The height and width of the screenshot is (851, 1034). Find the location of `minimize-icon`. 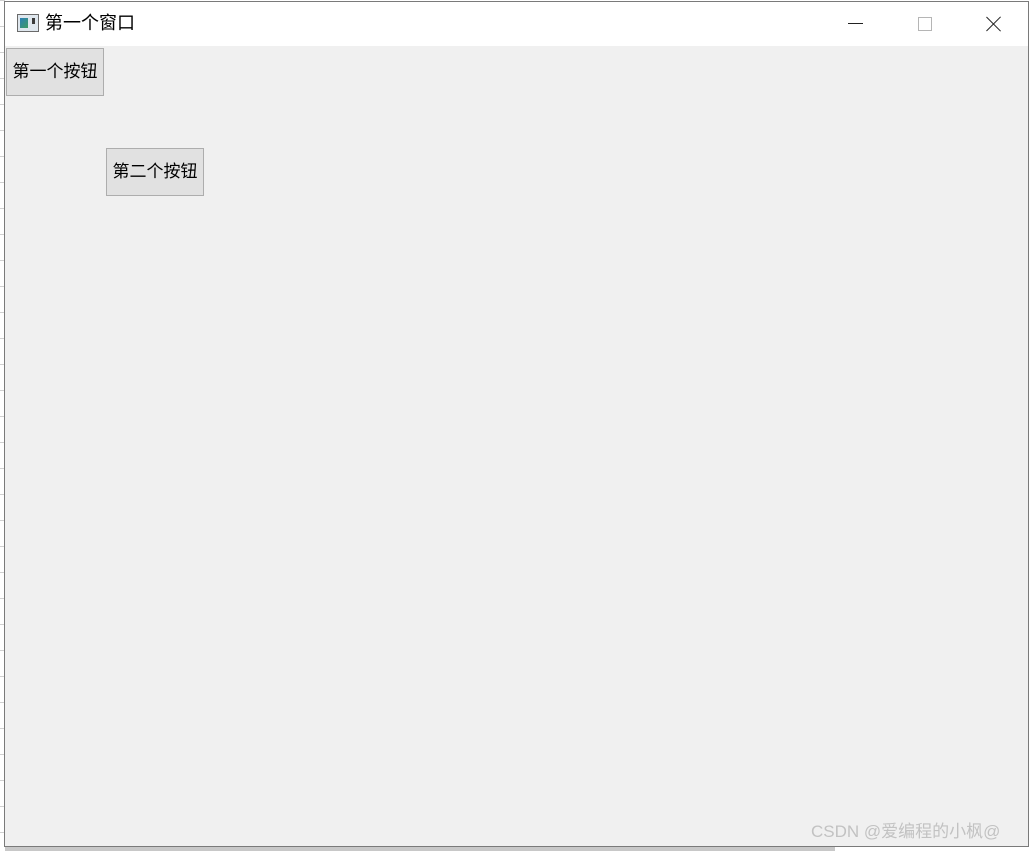

minimize-icon is located at coordinates (855, 23).